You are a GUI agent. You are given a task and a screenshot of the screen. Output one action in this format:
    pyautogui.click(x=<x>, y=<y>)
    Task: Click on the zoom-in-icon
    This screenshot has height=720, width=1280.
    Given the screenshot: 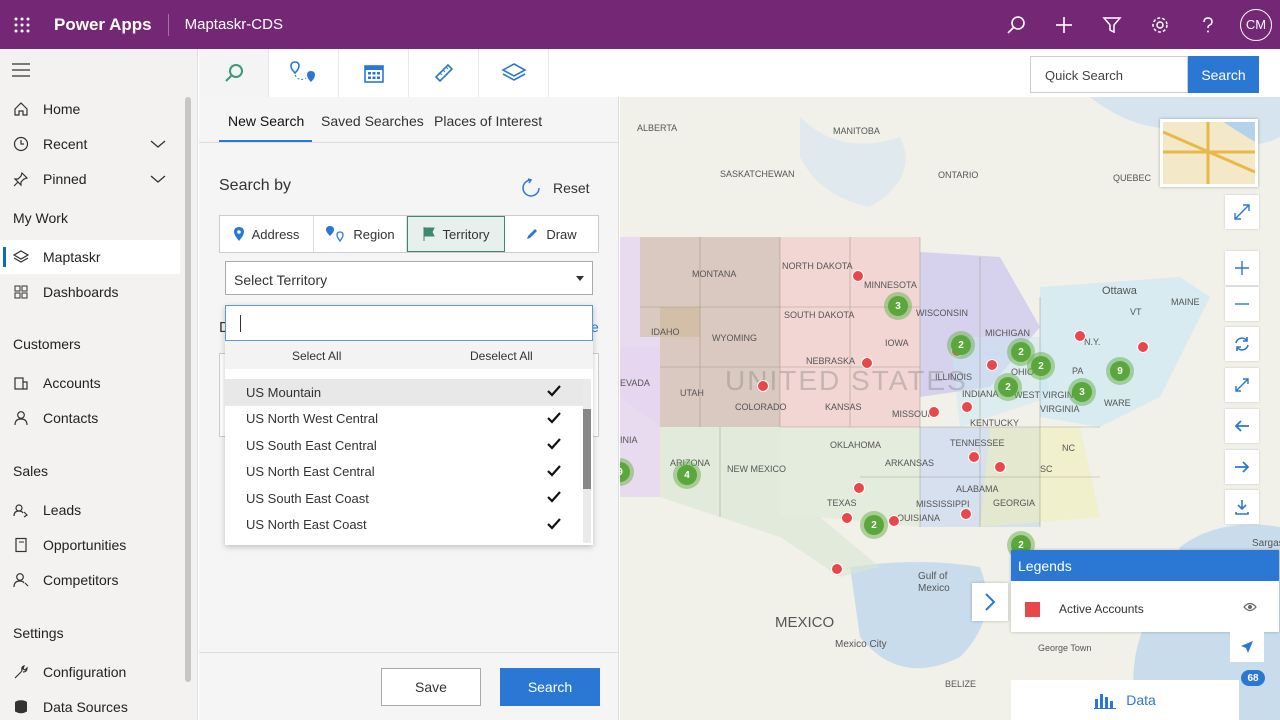 What is the action you would take?
    pyautogui.click(x=1242, y=268)
    